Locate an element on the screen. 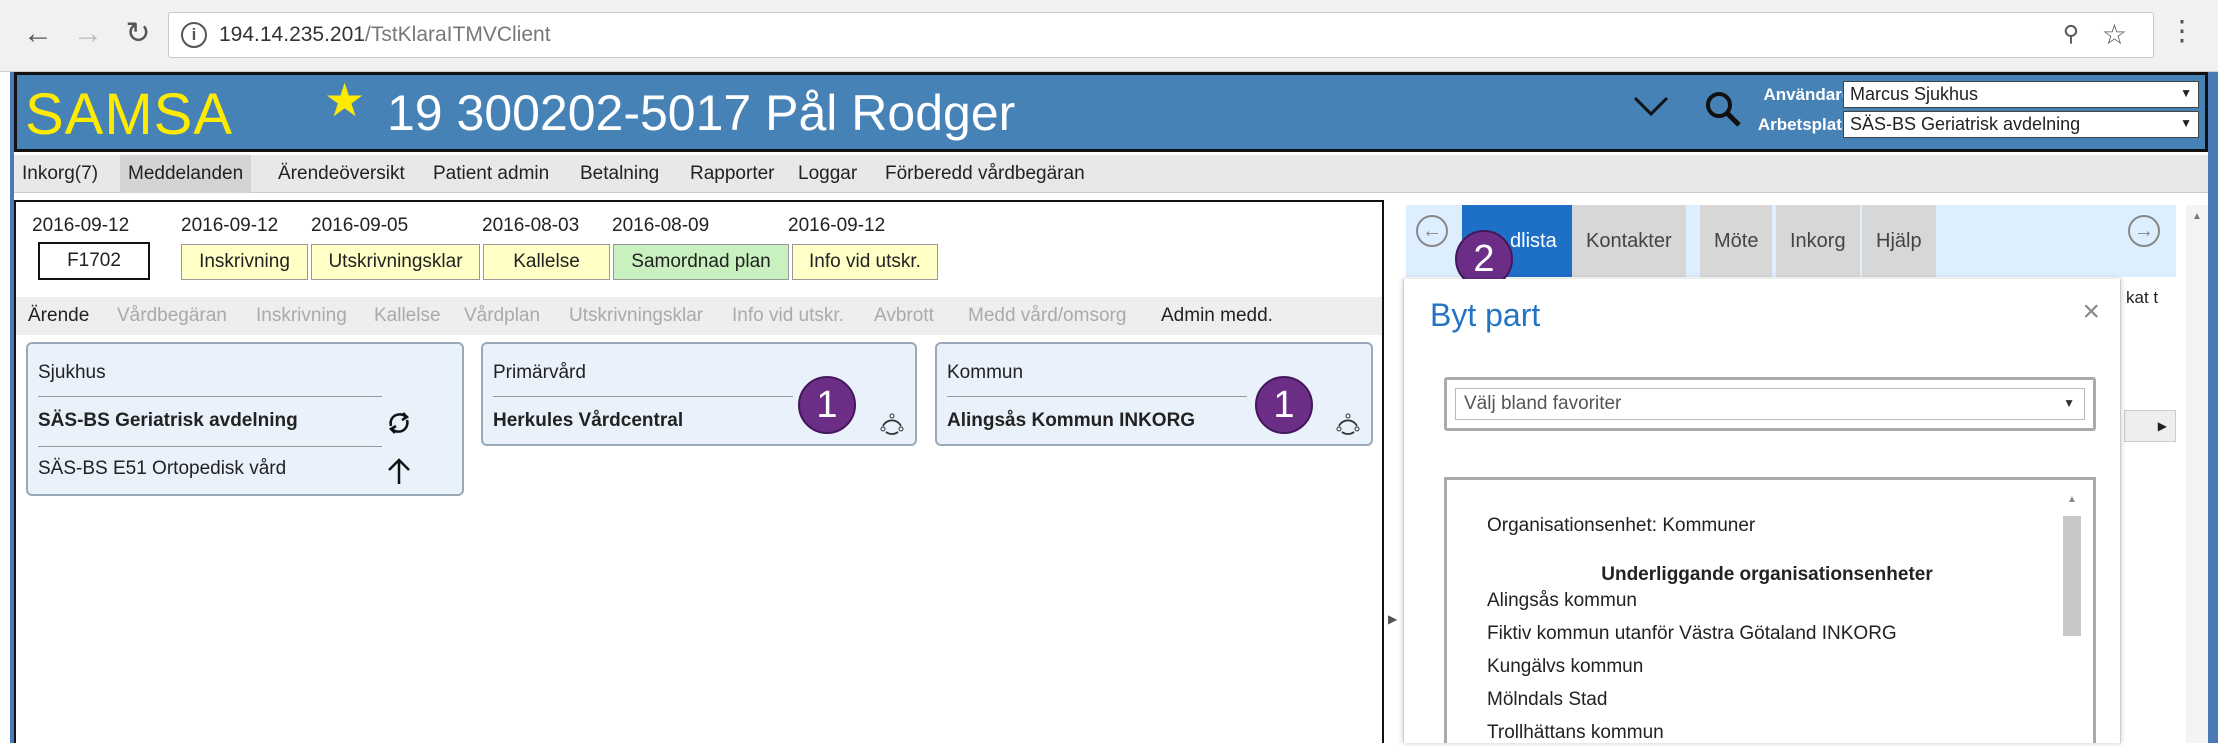 The image size is (2218, 746). org-item: Kungälvs kommun is located at coordinates (1565, 667).